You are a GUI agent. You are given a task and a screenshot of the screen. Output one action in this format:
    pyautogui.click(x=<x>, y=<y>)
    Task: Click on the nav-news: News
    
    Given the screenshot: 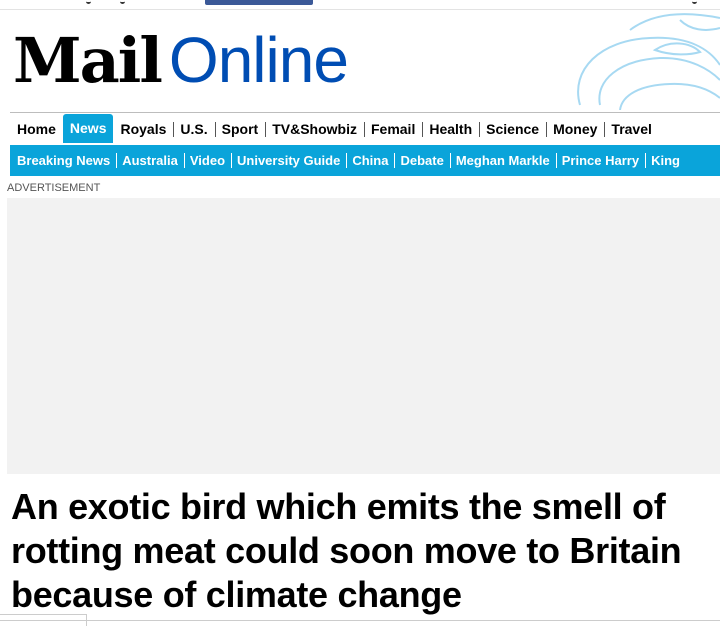 What is the action you would take?
    pyautogui.click(x=88, y=128)
    